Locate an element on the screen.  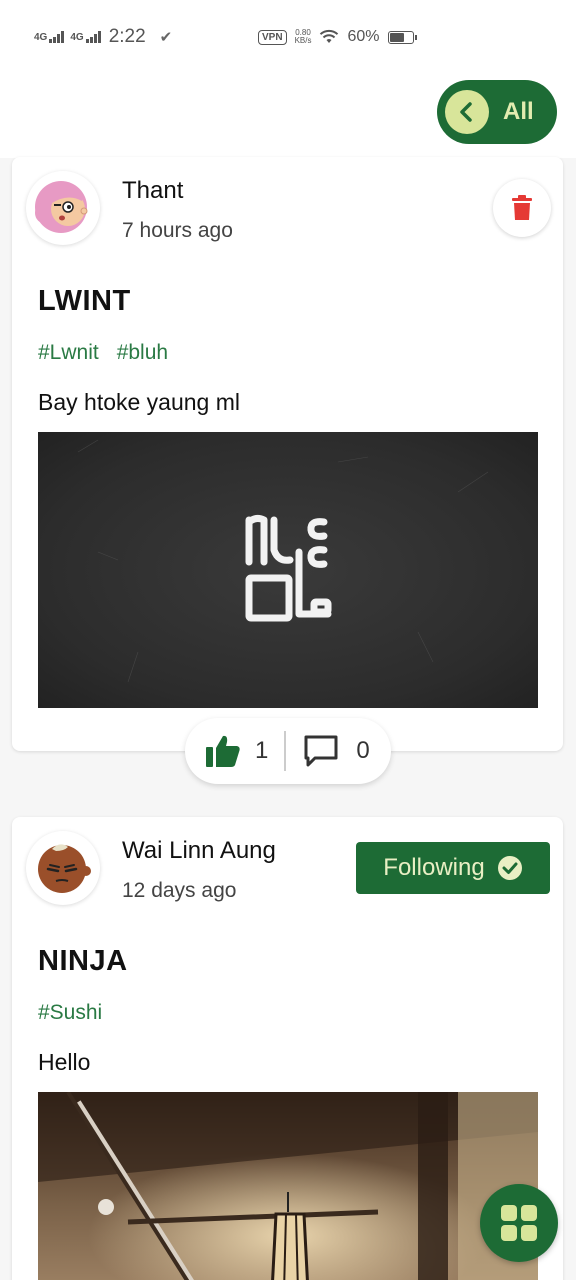
status-bar: 4G 4G 2:22 ✔ VPN 0.80 KB/s 60% is located at coordinates (288, 39).